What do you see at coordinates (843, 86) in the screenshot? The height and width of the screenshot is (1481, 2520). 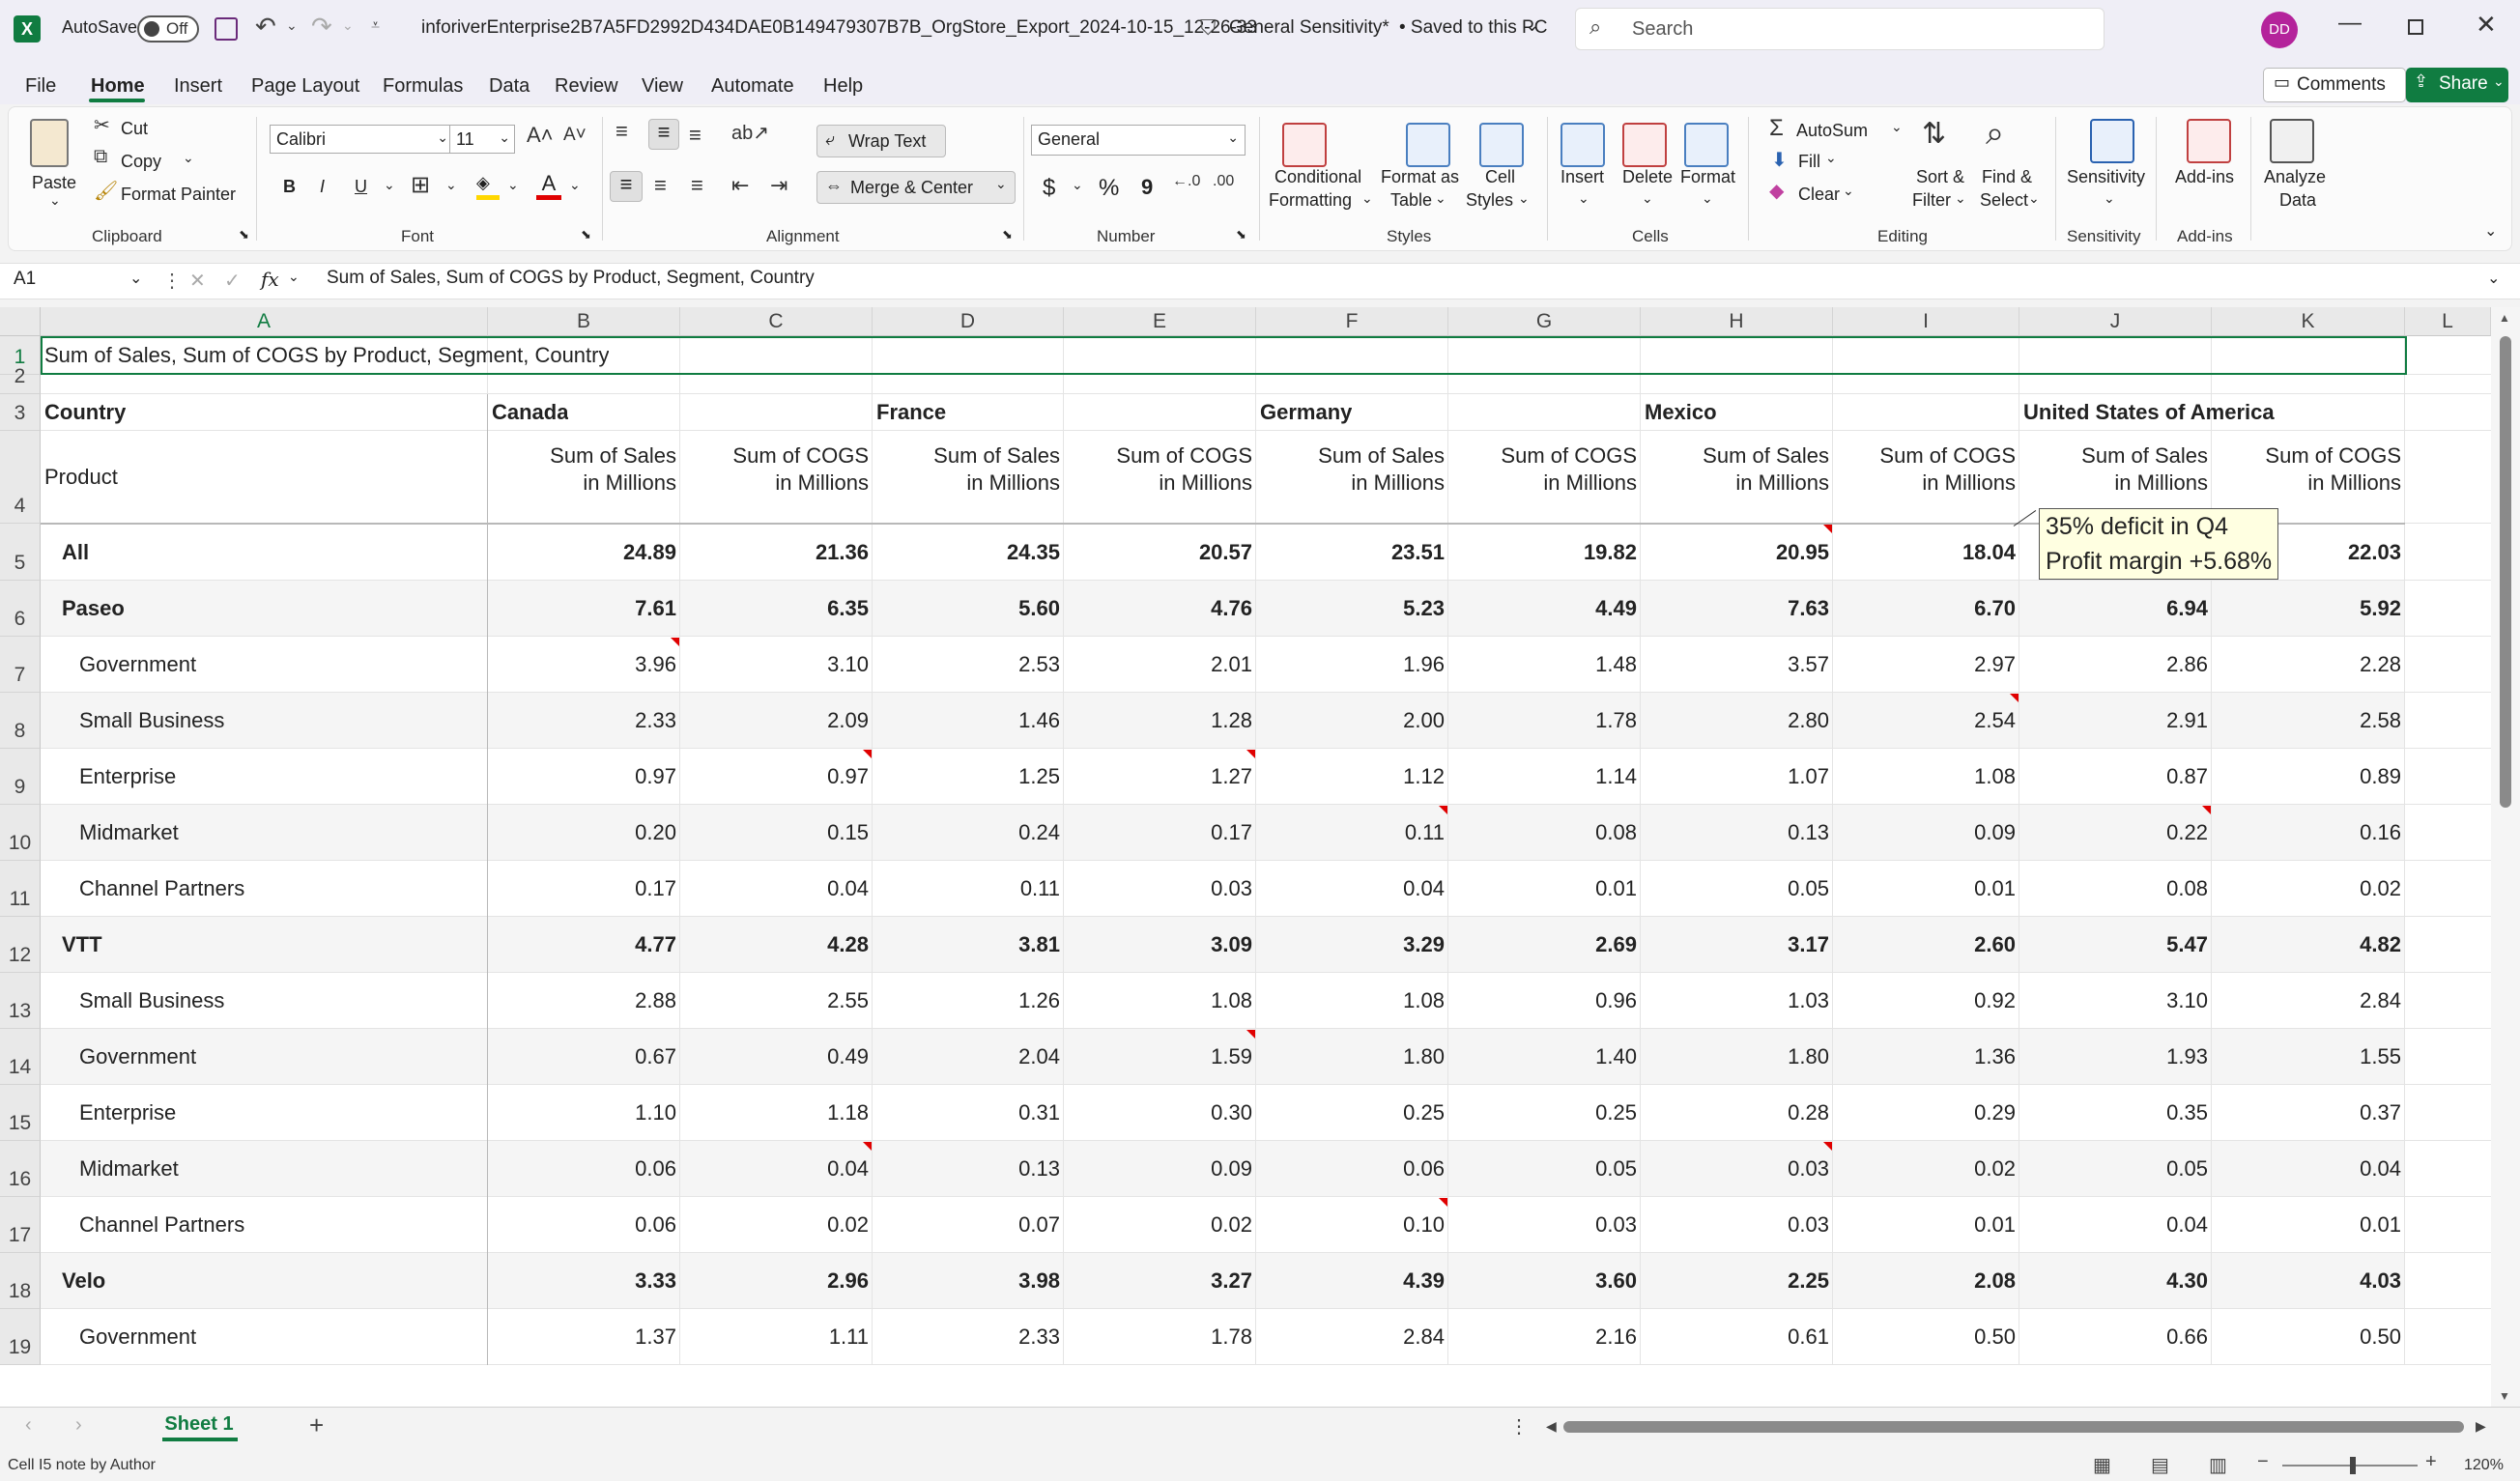 I see `tab-help: Help` at bounding box center [843, 86].